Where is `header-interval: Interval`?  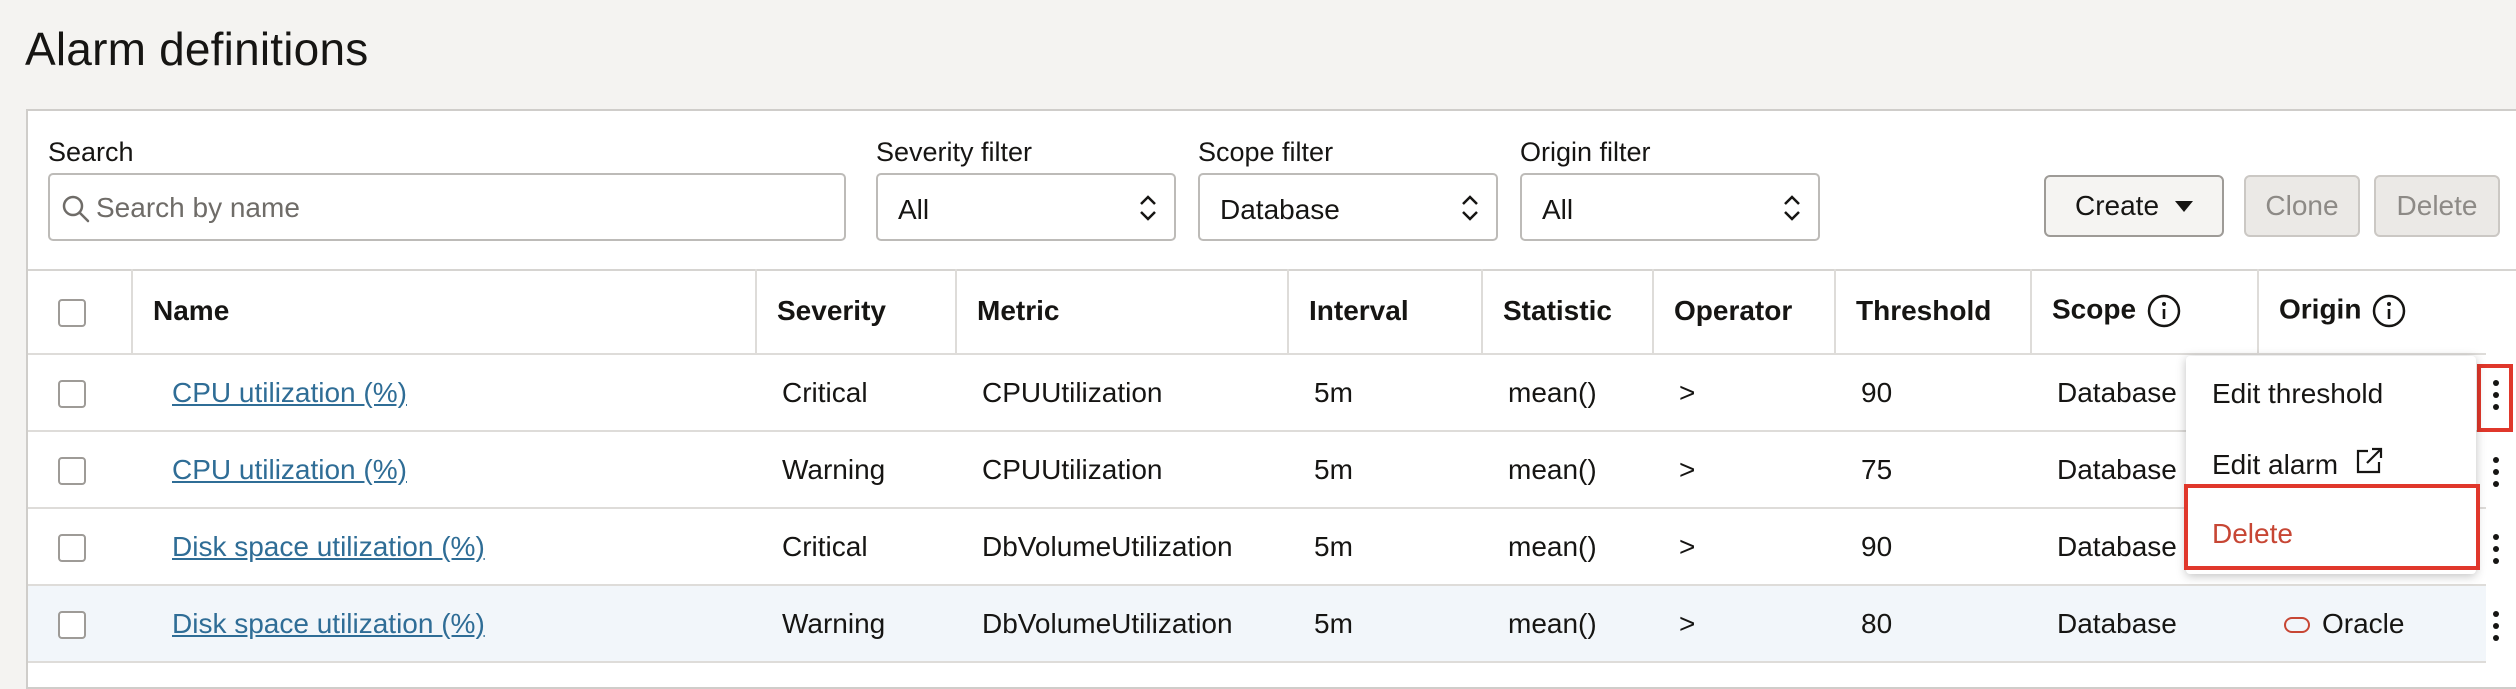
header-interval: Interval is located at coordinates (1385, 312).